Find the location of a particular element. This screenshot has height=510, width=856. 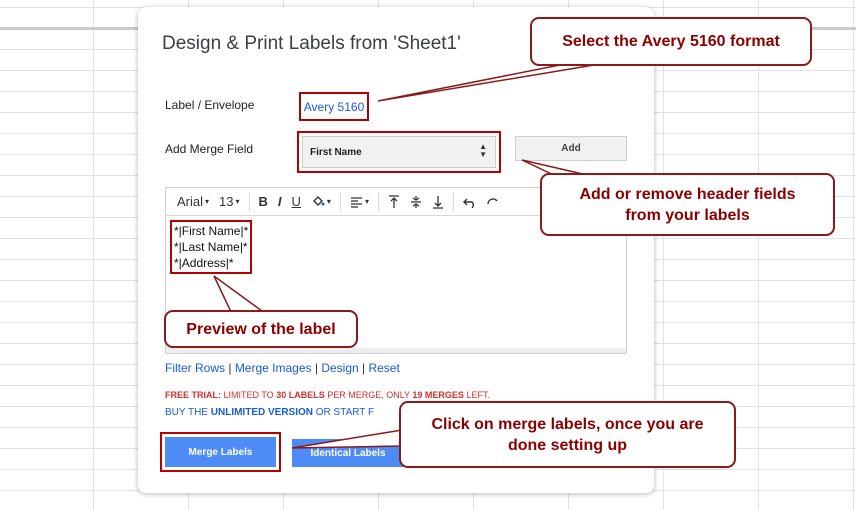

valign-middle-icon is located at coordinates (415, 201).